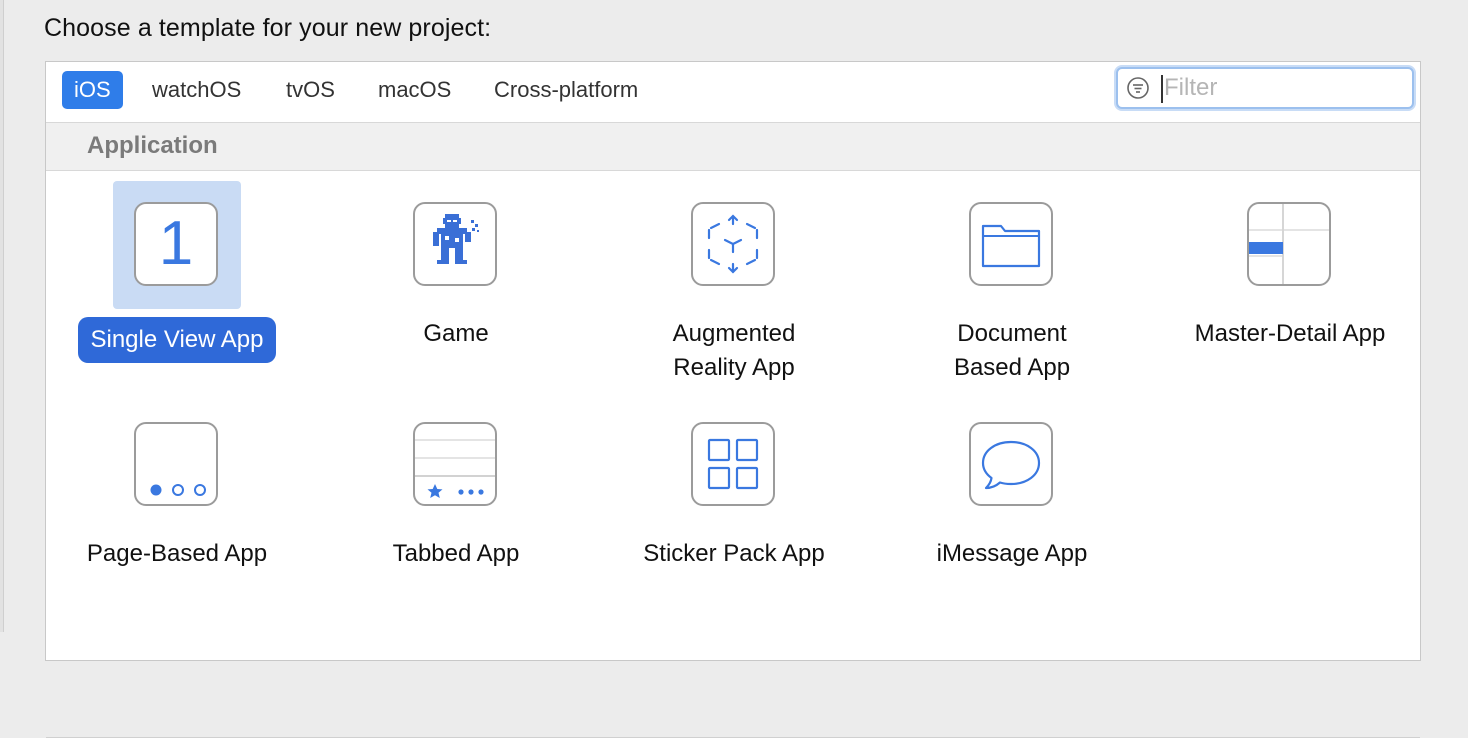 This screenshot has width=1468, height=738. Describe the element at coordinates (178, 490) in the screenshot. I see `page-dots-glyph` at that location.